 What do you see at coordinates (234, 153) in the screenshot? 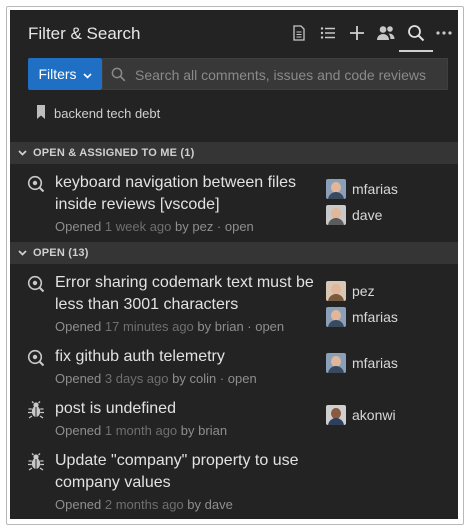
I see `section-header-open-assigned: OPEN & ASSIGNED TO ME (1)` at bounding box center [234, 153].